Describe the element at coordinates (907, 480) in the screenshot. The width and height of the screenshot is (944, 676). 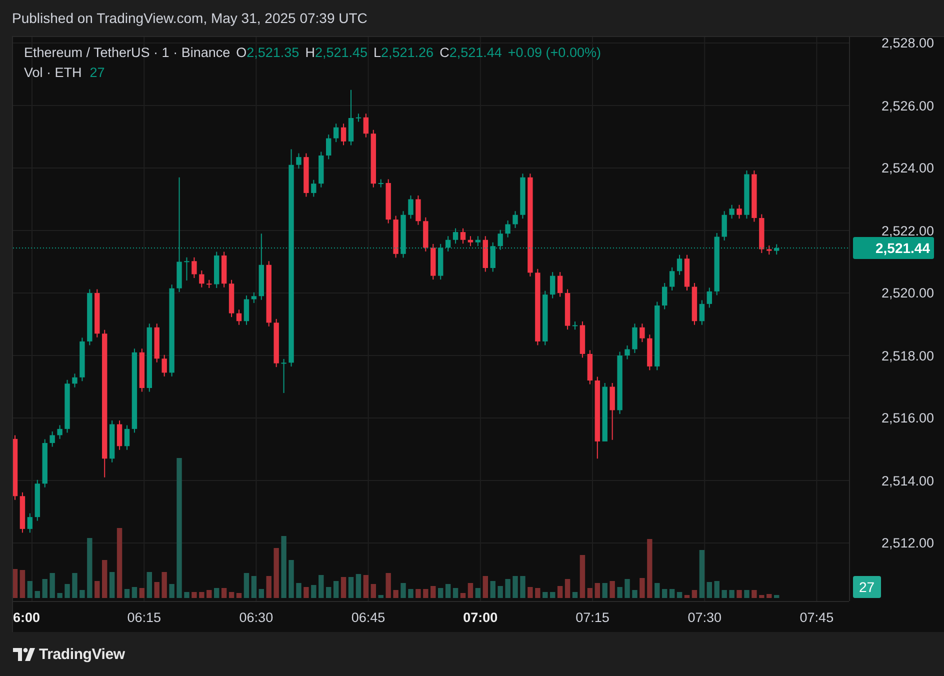
I see `price-tick-label: 2,514.00` at that location.